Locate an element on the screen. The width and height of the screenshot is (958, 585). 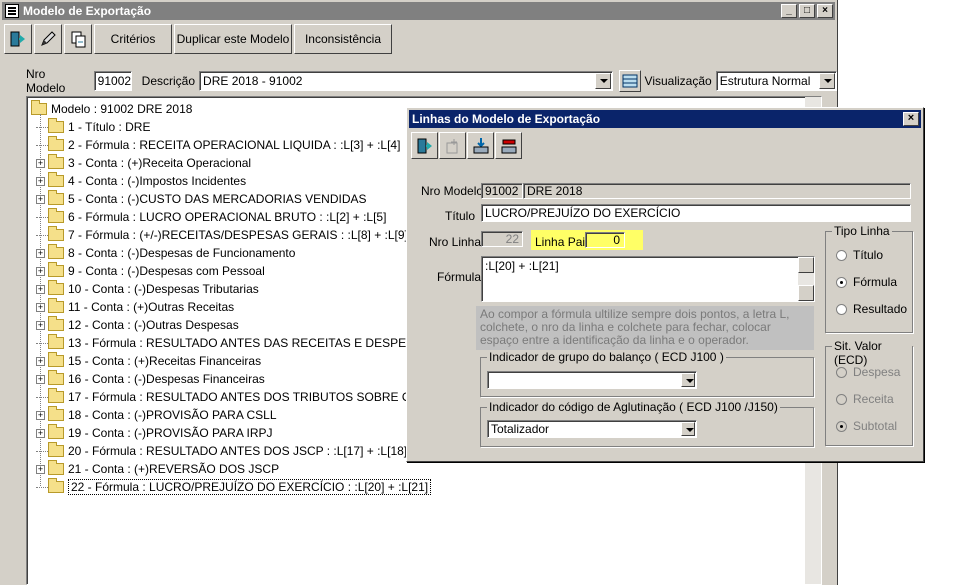
scroll-down-button is located at coordinates (806, 293).